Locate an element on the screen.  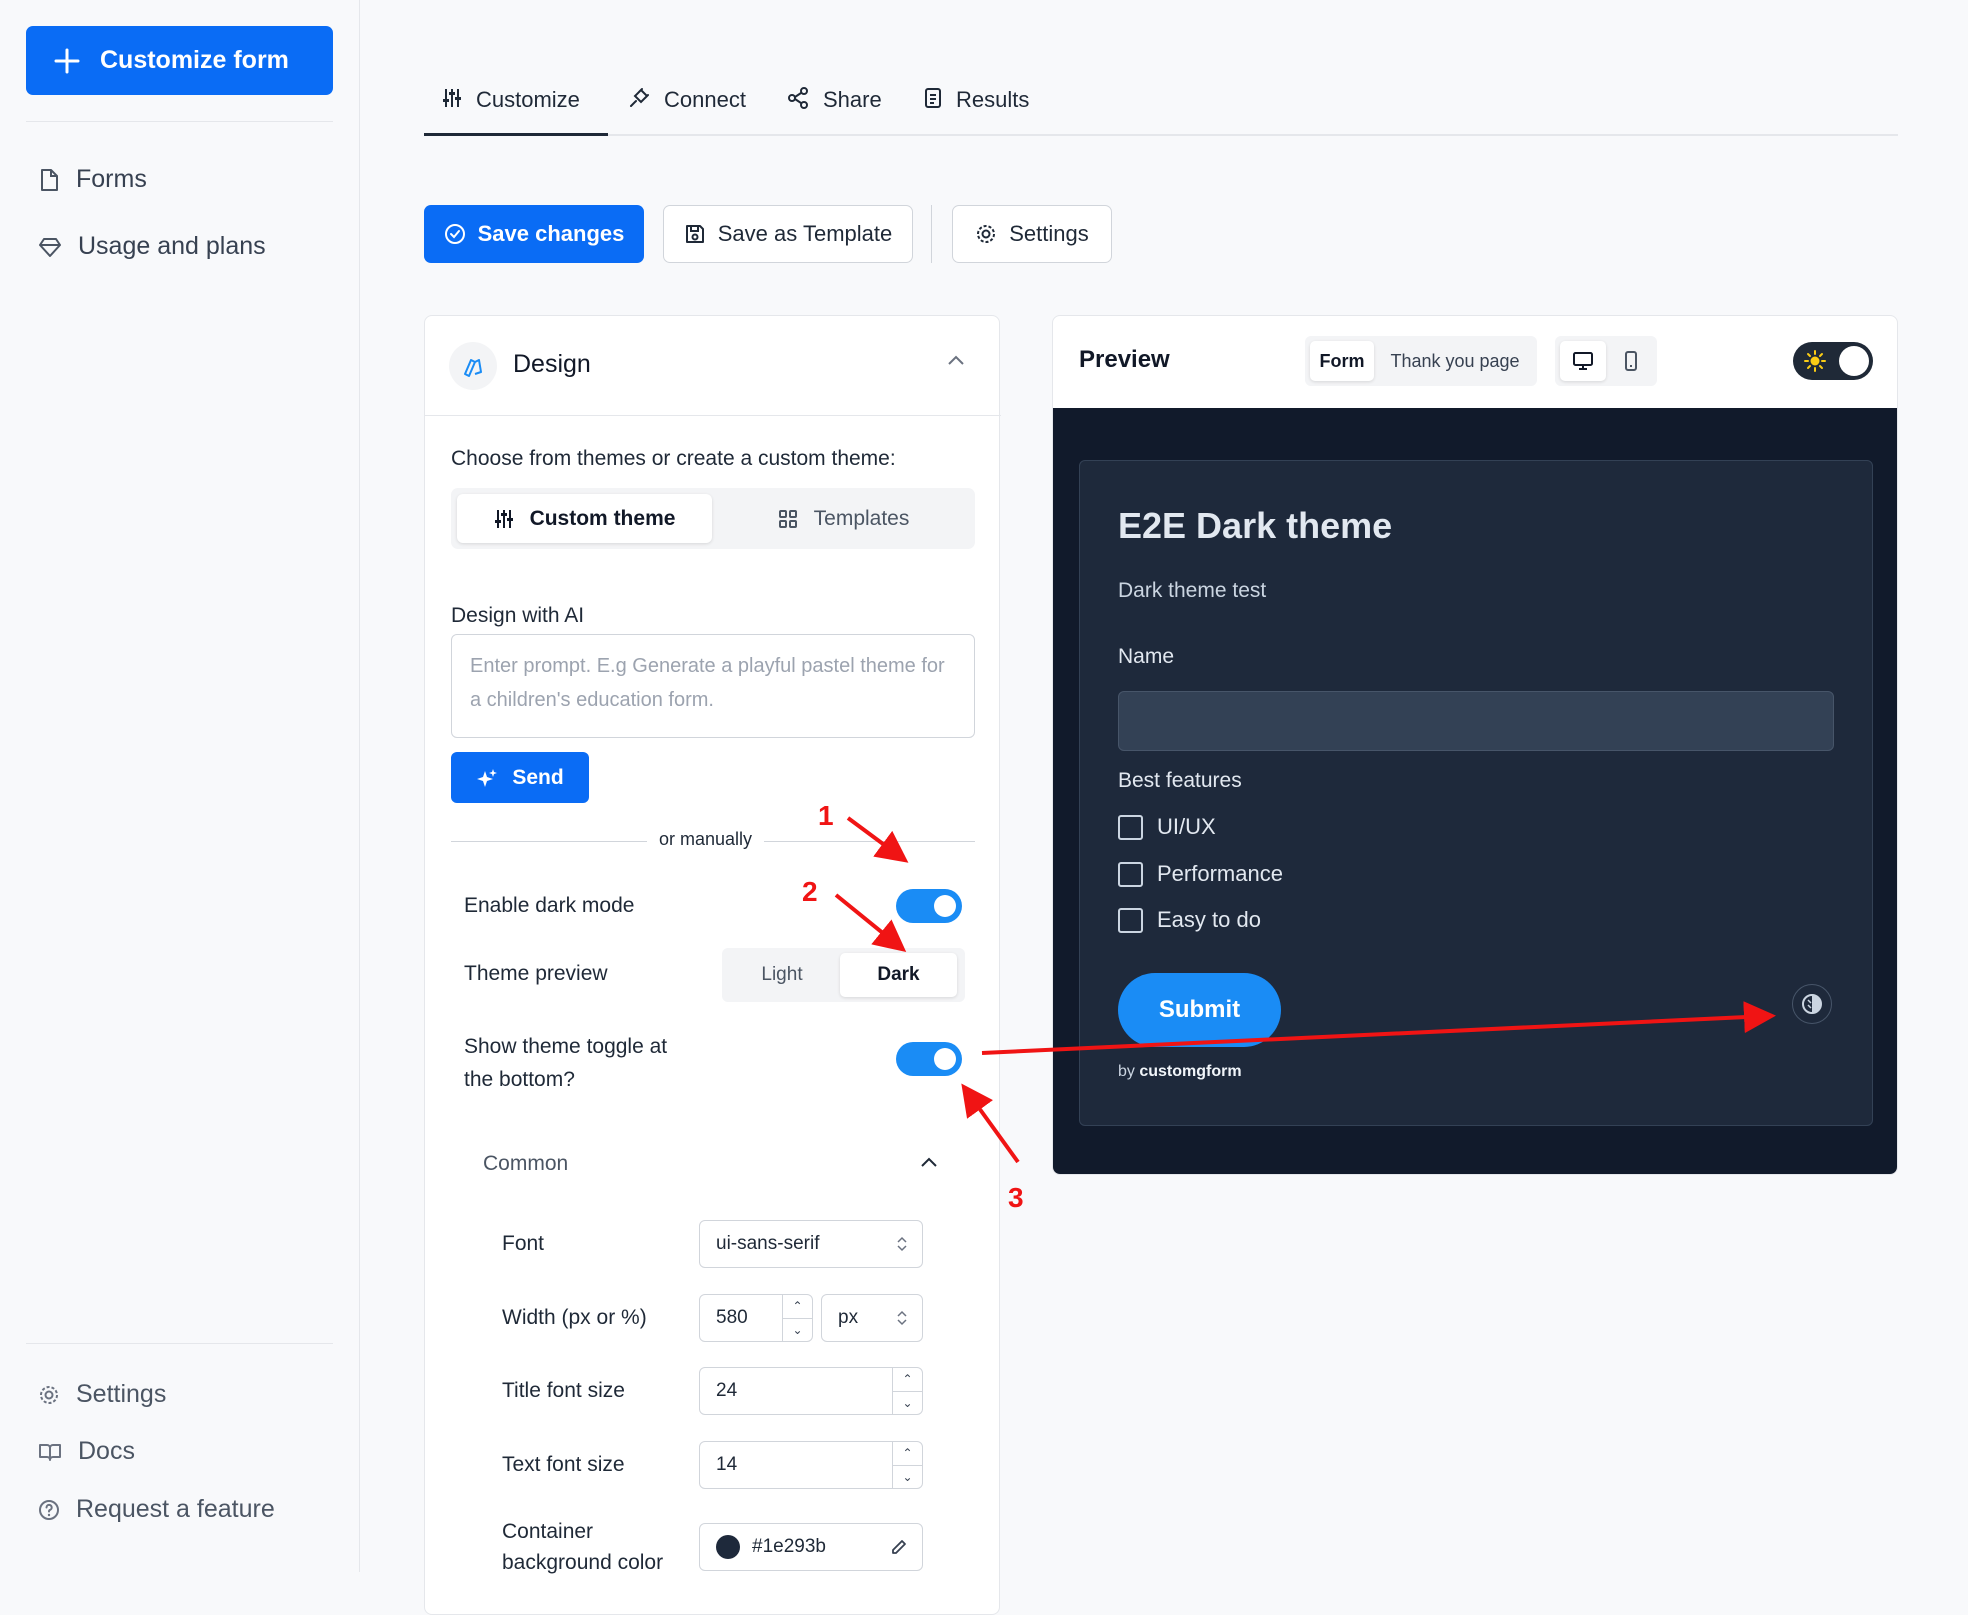
annotation-number-1: 1 is located at coordinates (826, 815).